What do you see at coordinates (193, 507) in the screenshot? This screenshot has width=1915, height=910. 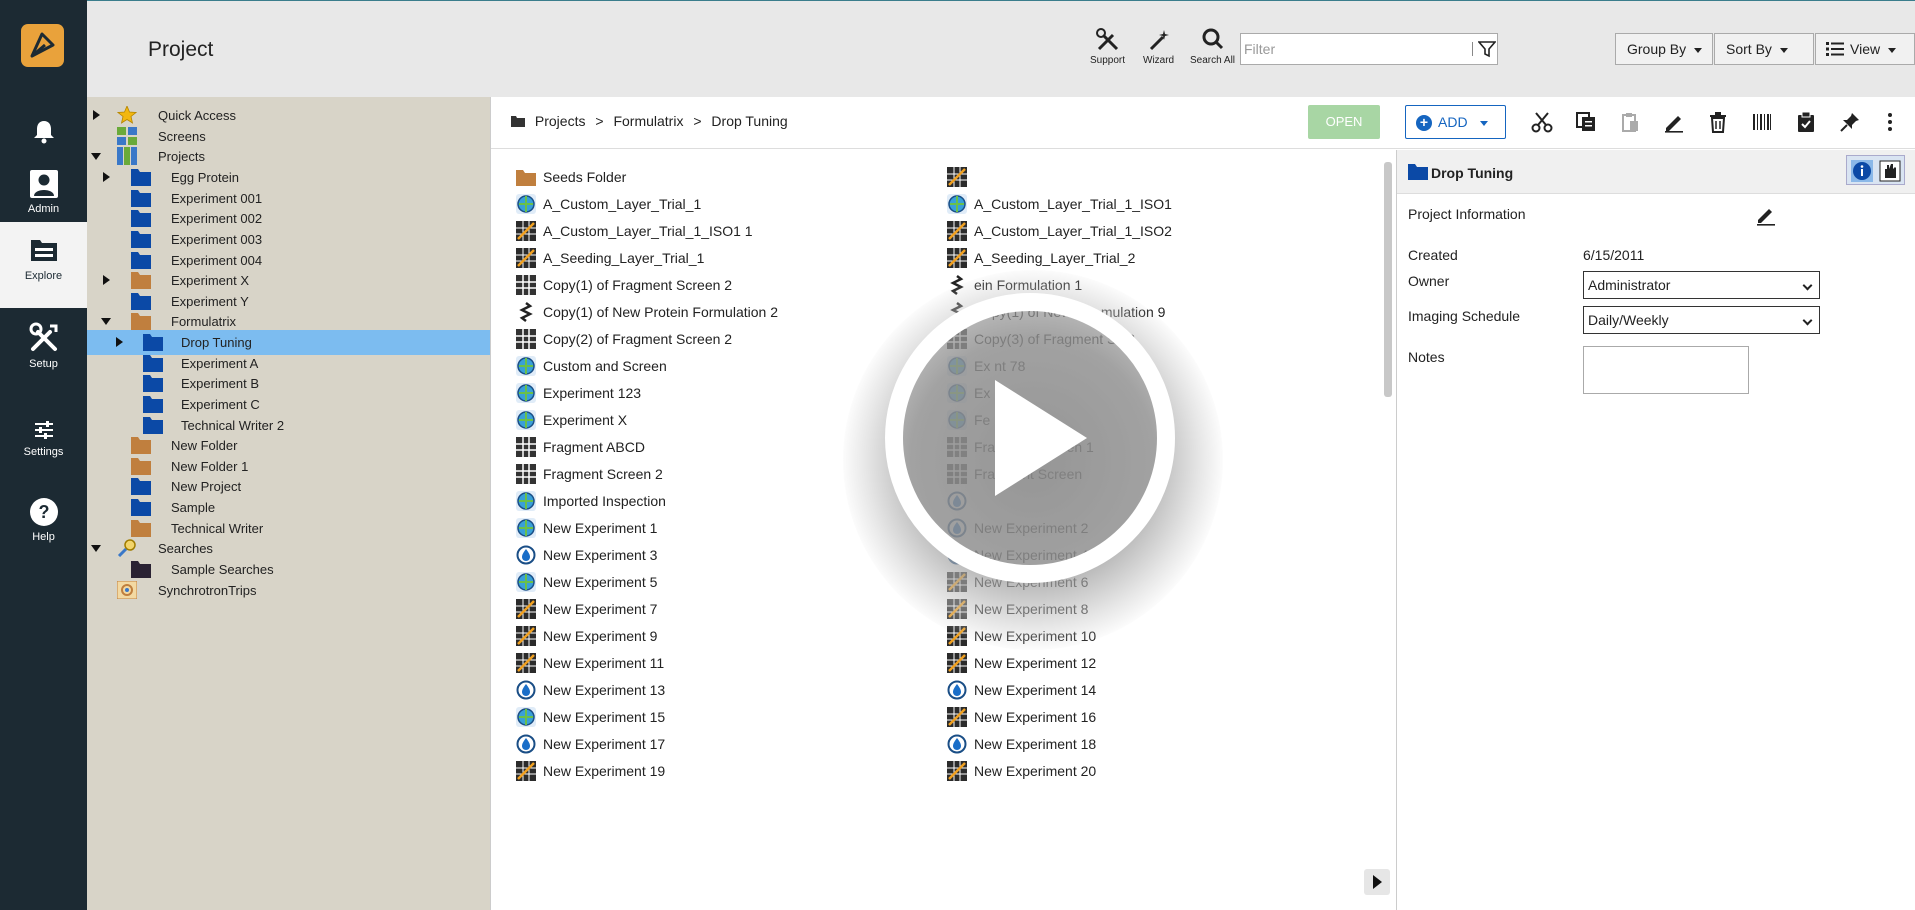 I see `tree-item-label: Sample` at bounding box center [193, 507].